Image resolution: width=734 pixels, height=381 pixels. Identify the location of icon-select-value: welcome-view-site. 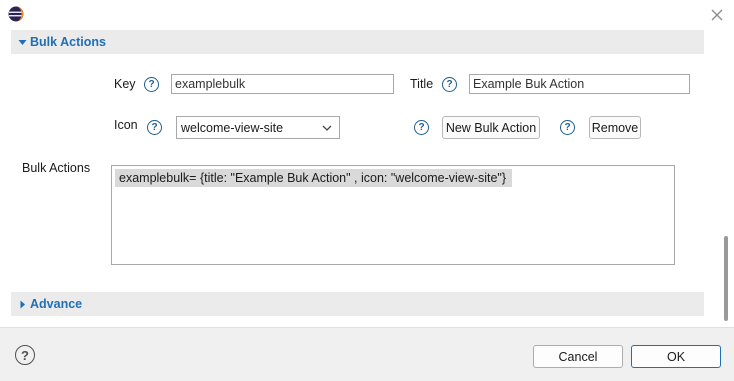
(232, 127).